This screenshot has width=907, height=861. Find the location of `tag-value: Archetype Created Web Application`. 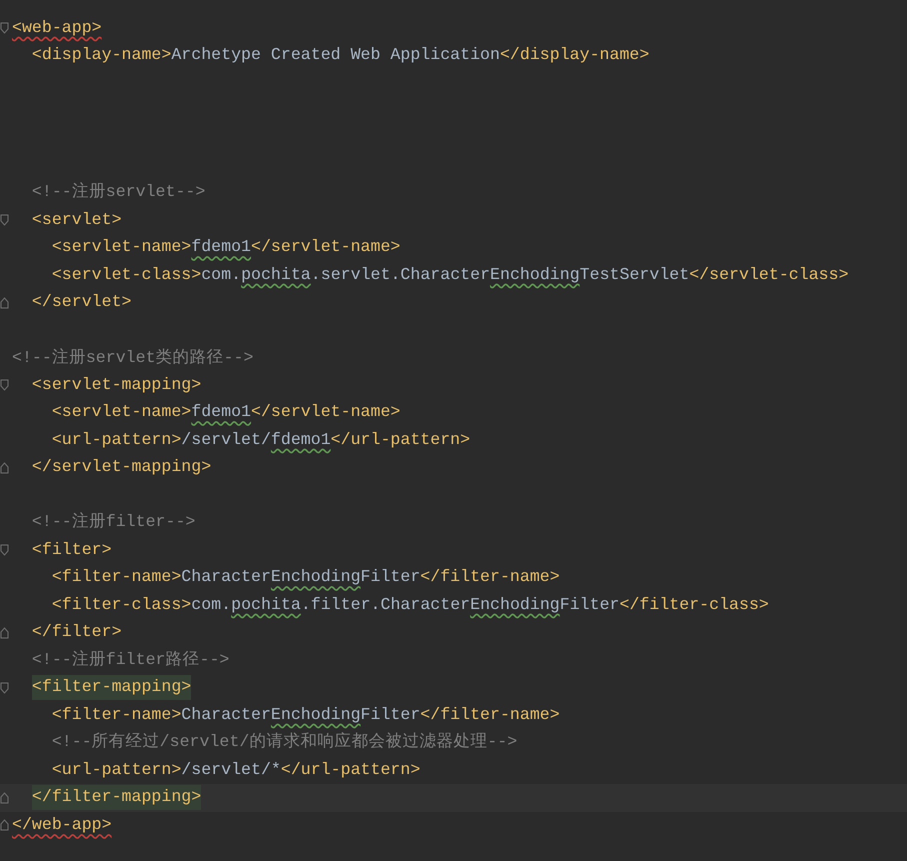

tag-value: Archetype Created Web Application is located at coordinates (335, 55).